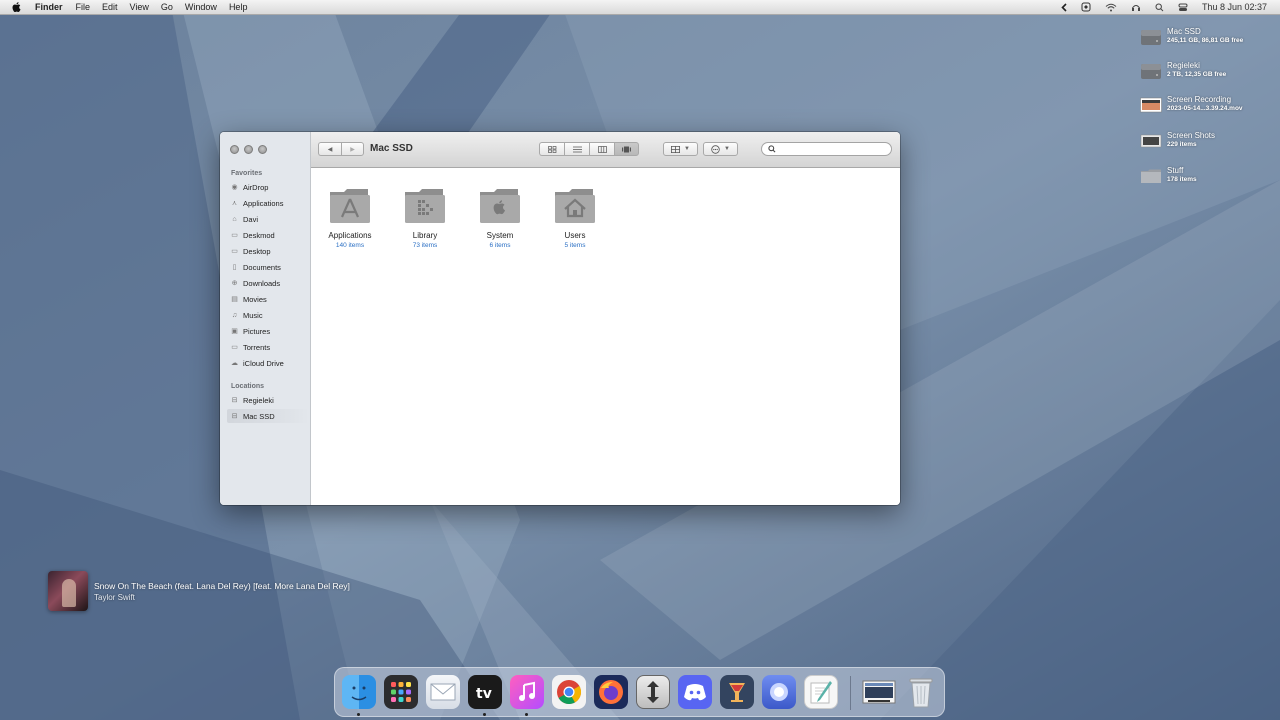 This screenshot has width=1280, height=720. What do you see at coordinates (1182, 179) in the screenshot?
I see `desktop-item-detail: 178 items` at bounding box center [1182, 179].